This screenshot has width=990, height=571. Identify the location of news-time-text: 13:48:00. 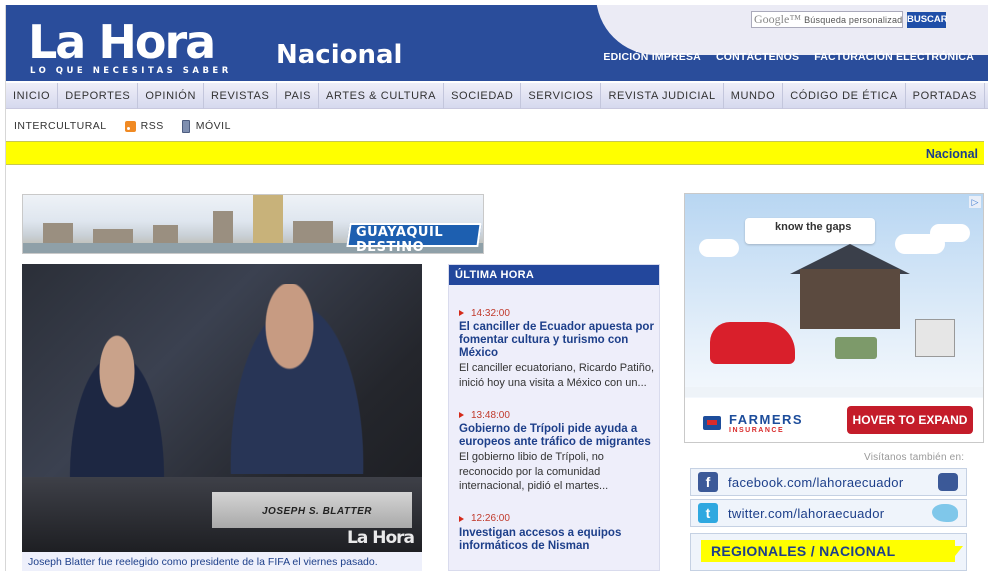
(490, 415).